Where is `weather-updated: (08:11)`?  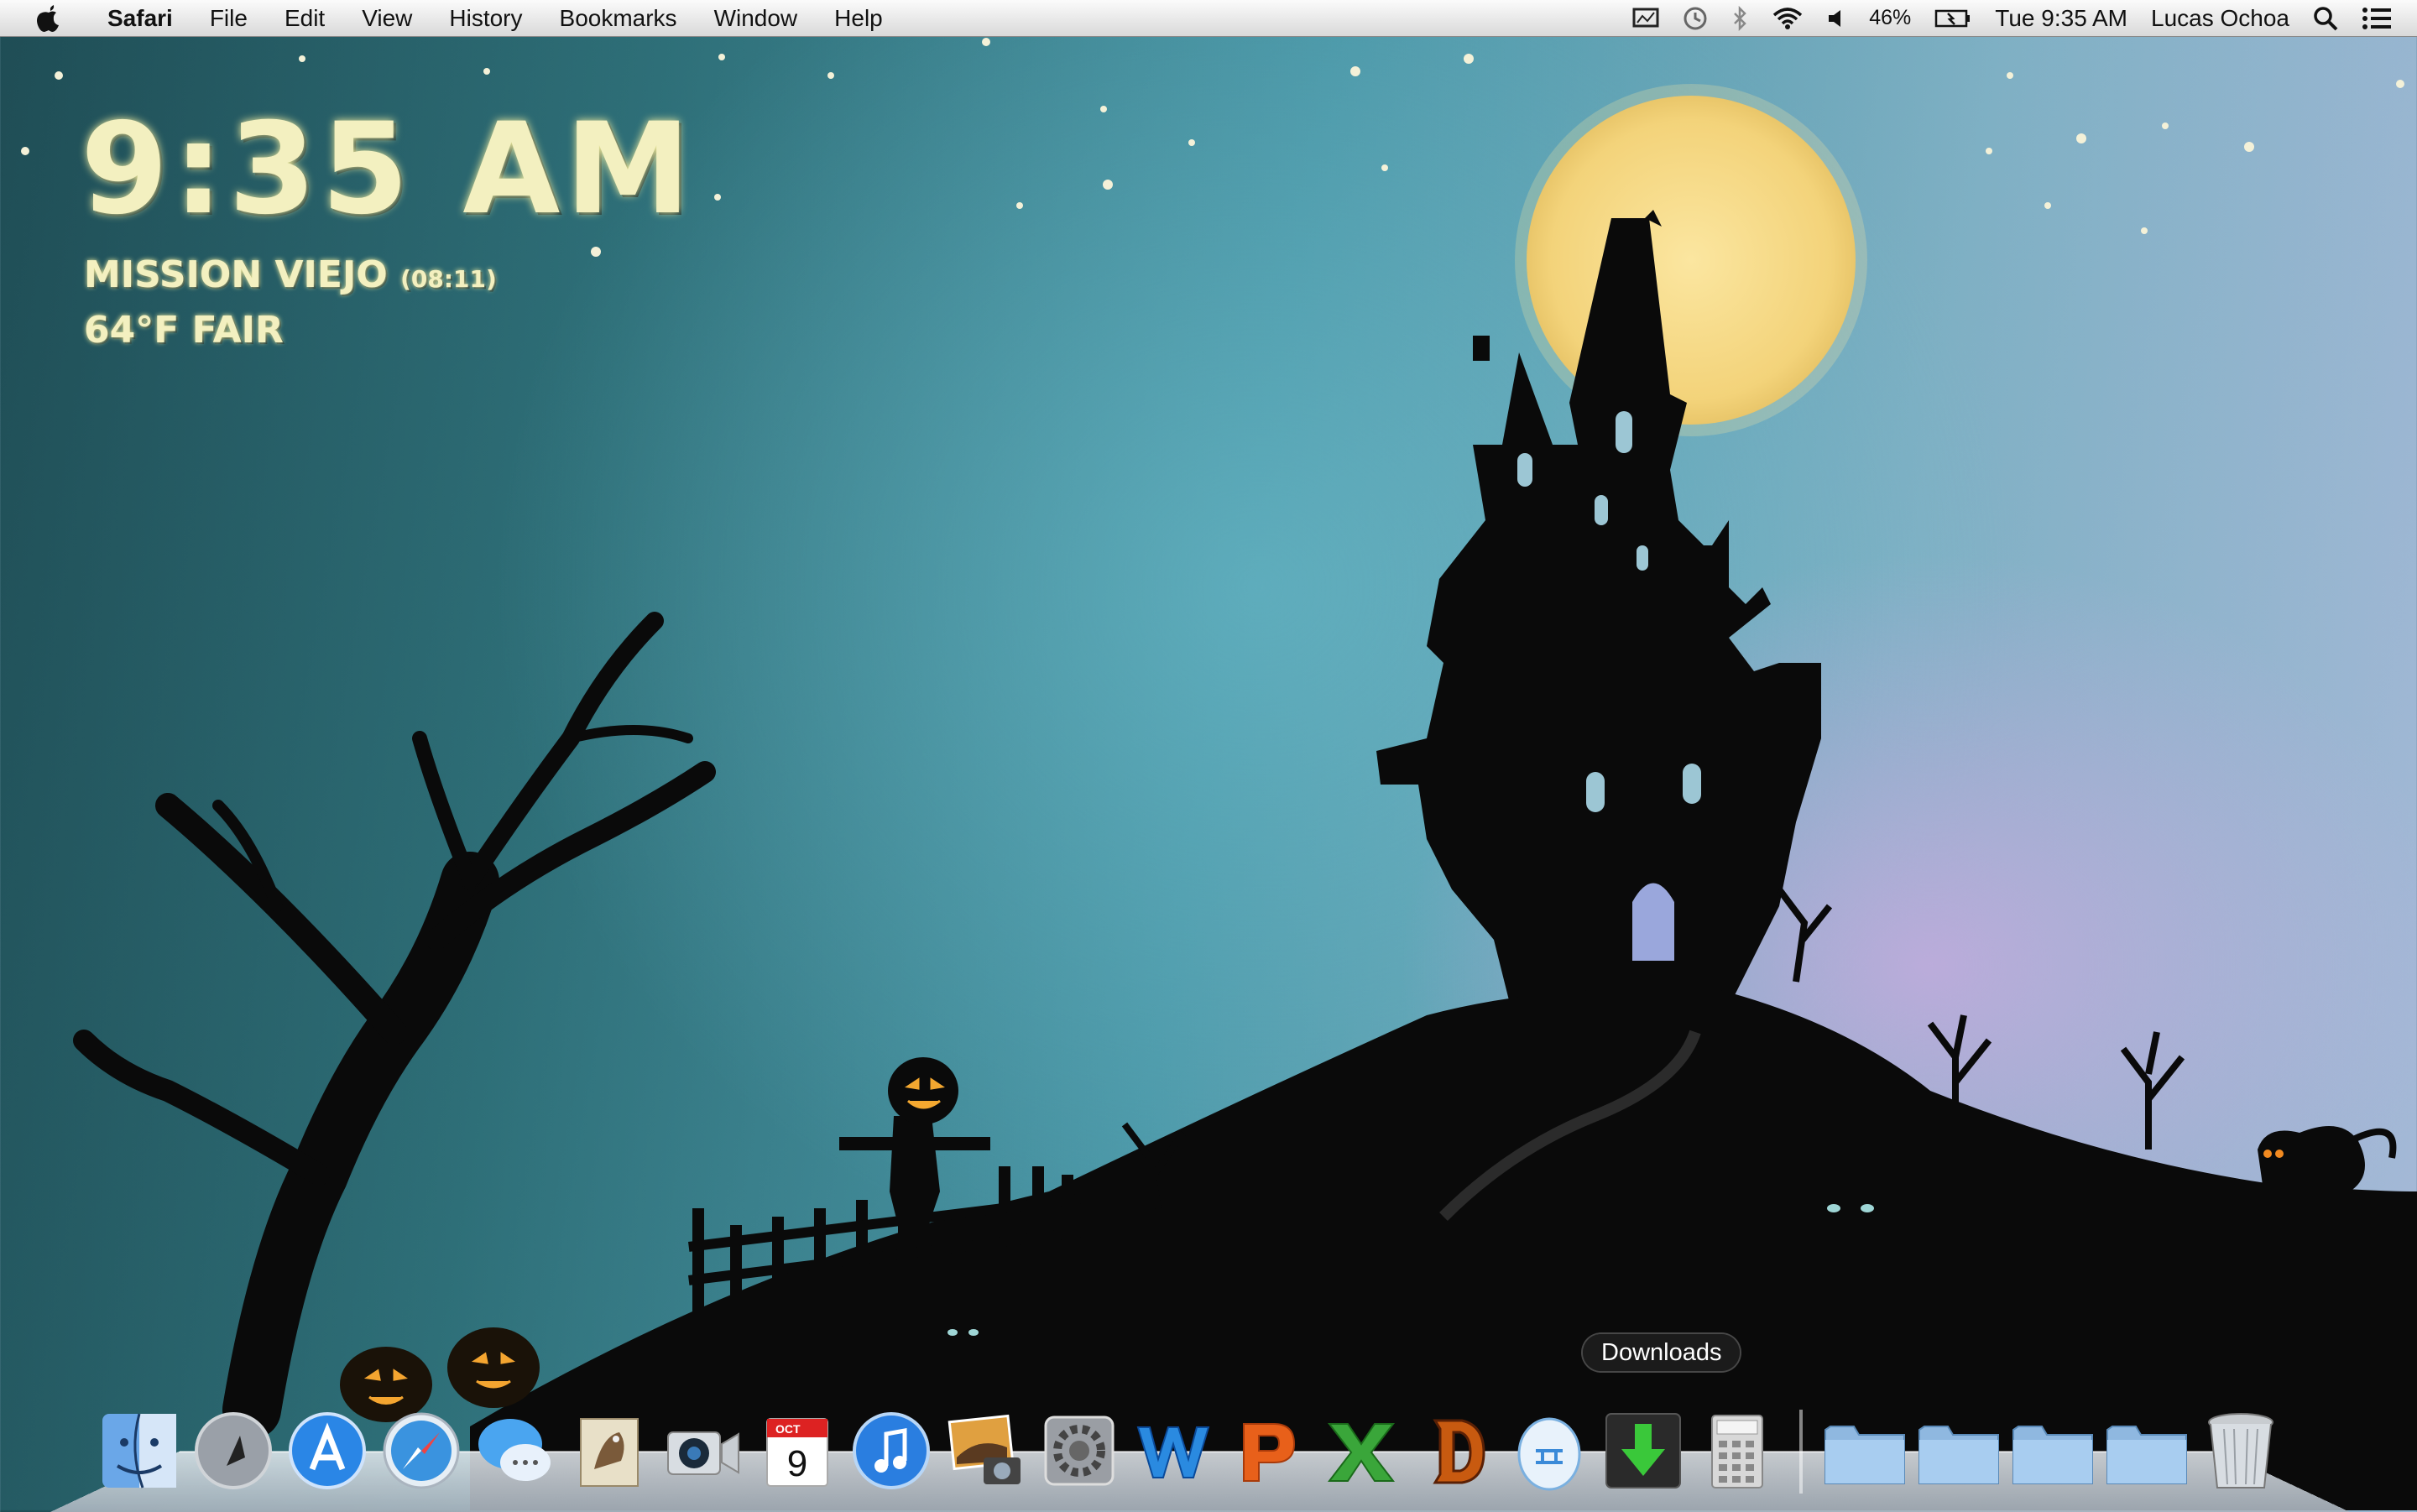
weather-updated: (08:11) is located at coordinates (448, 279).